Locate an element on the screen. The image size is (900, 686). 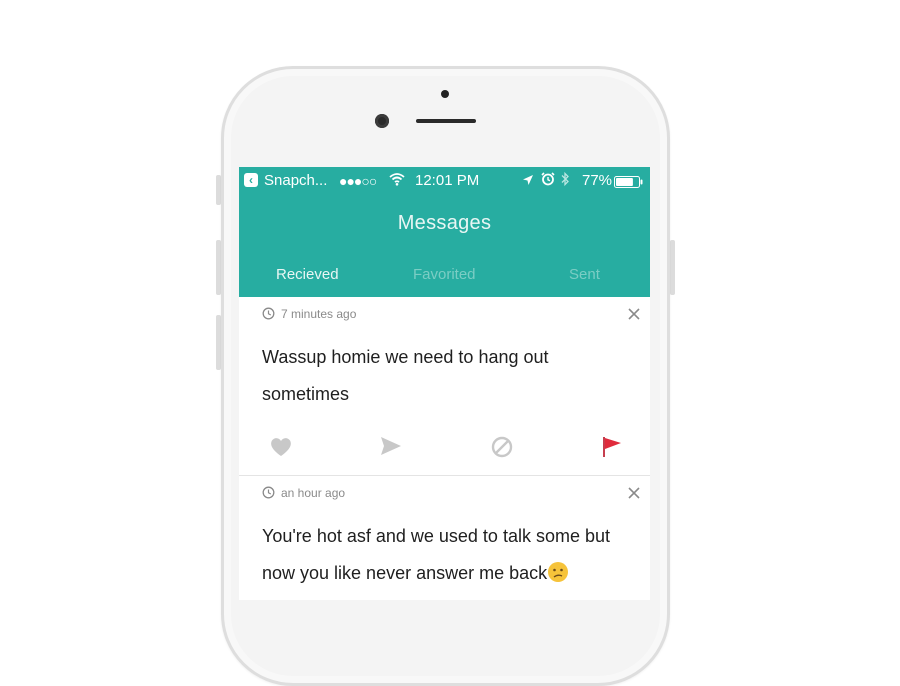
block-icon is located at coordinates (502, 449).